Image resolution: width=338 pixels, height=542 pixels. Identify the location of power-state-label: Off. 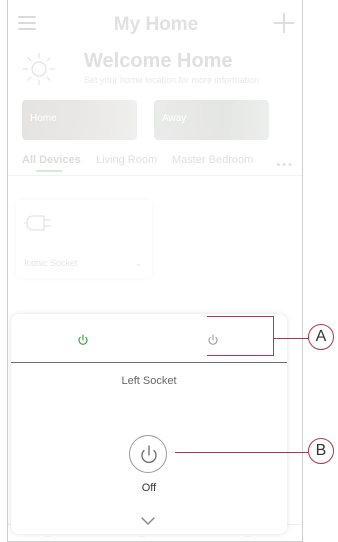
(149, 488).